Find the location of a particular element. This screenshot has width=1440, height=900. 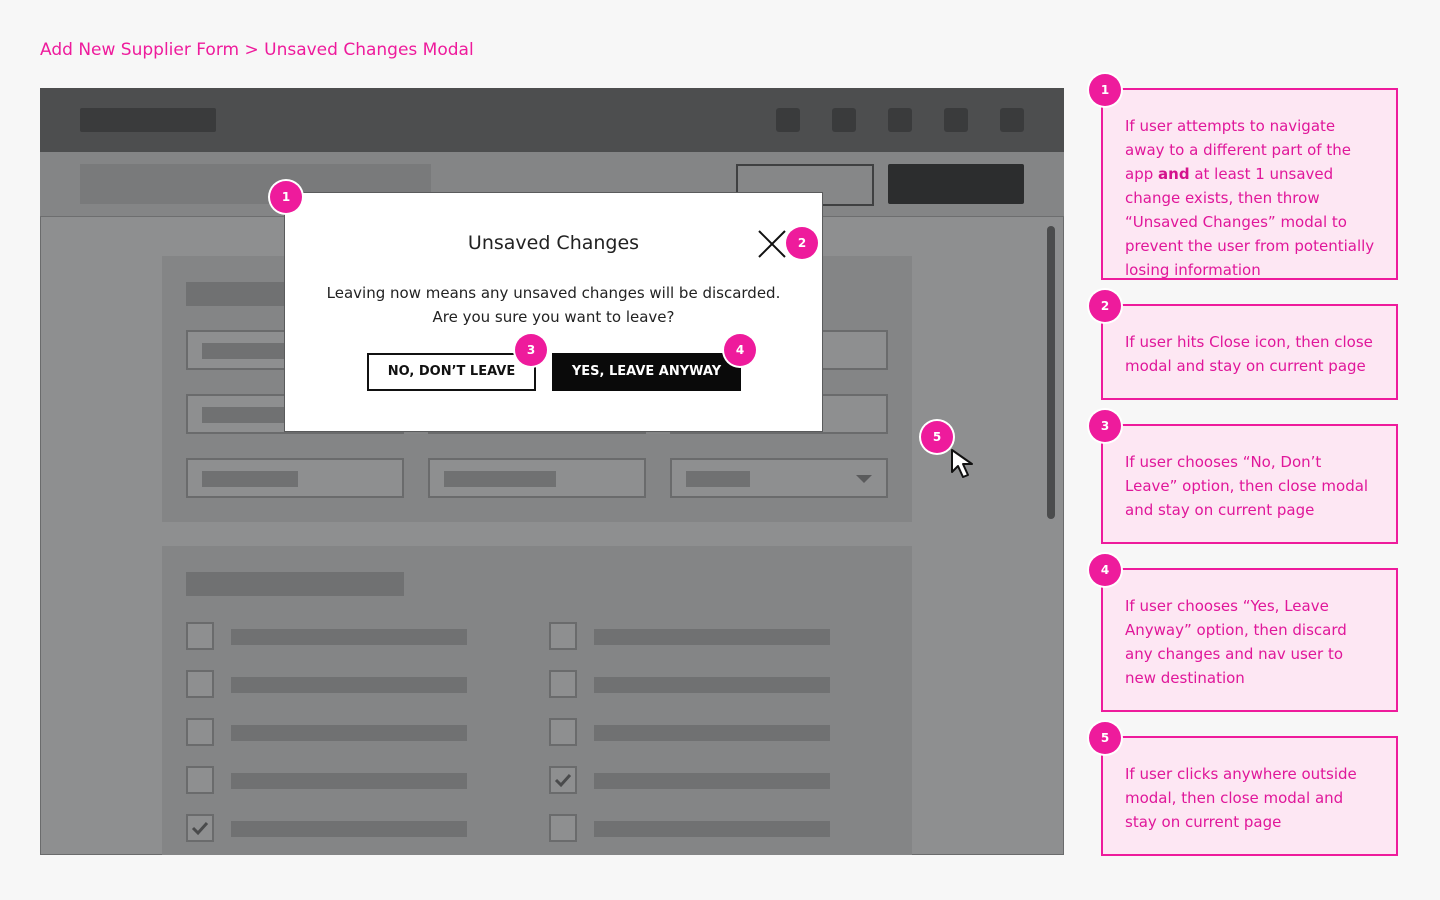

note-emphasis: and is located at coordinates (1174, 174).